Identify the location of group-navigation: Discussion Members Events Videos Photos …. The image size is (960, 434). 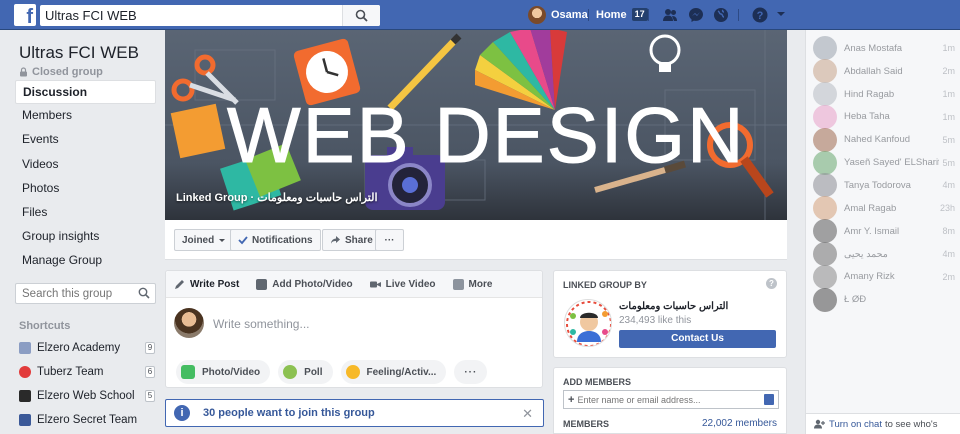
(85, 177).